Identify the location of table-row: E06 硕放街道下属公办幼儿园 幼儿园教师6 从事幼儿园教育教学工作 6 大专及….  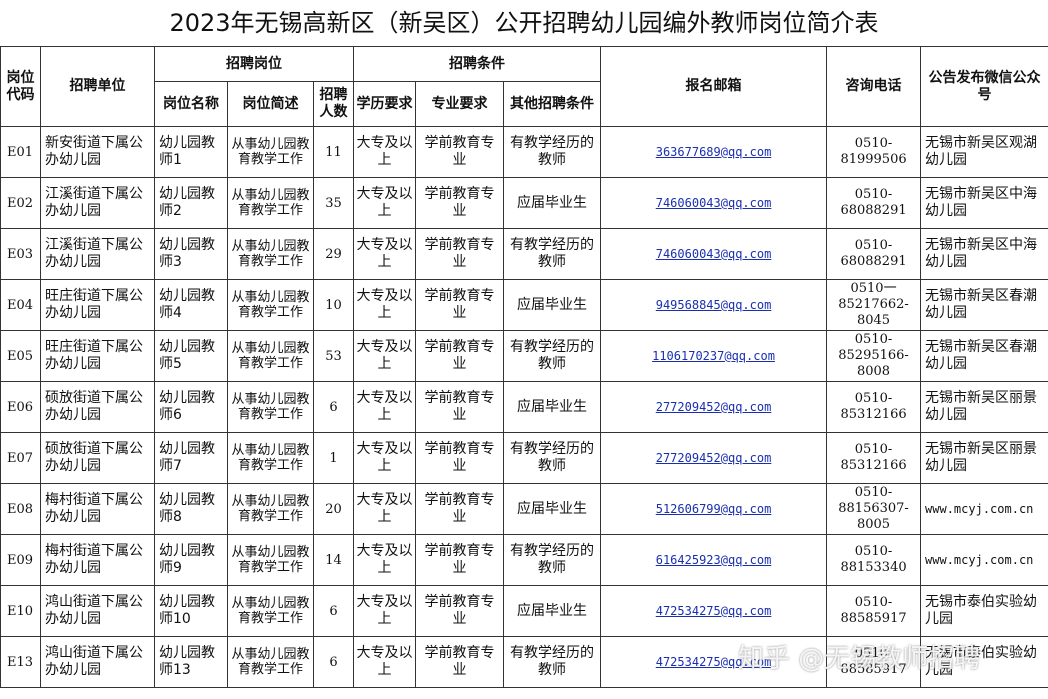
(524, 407).